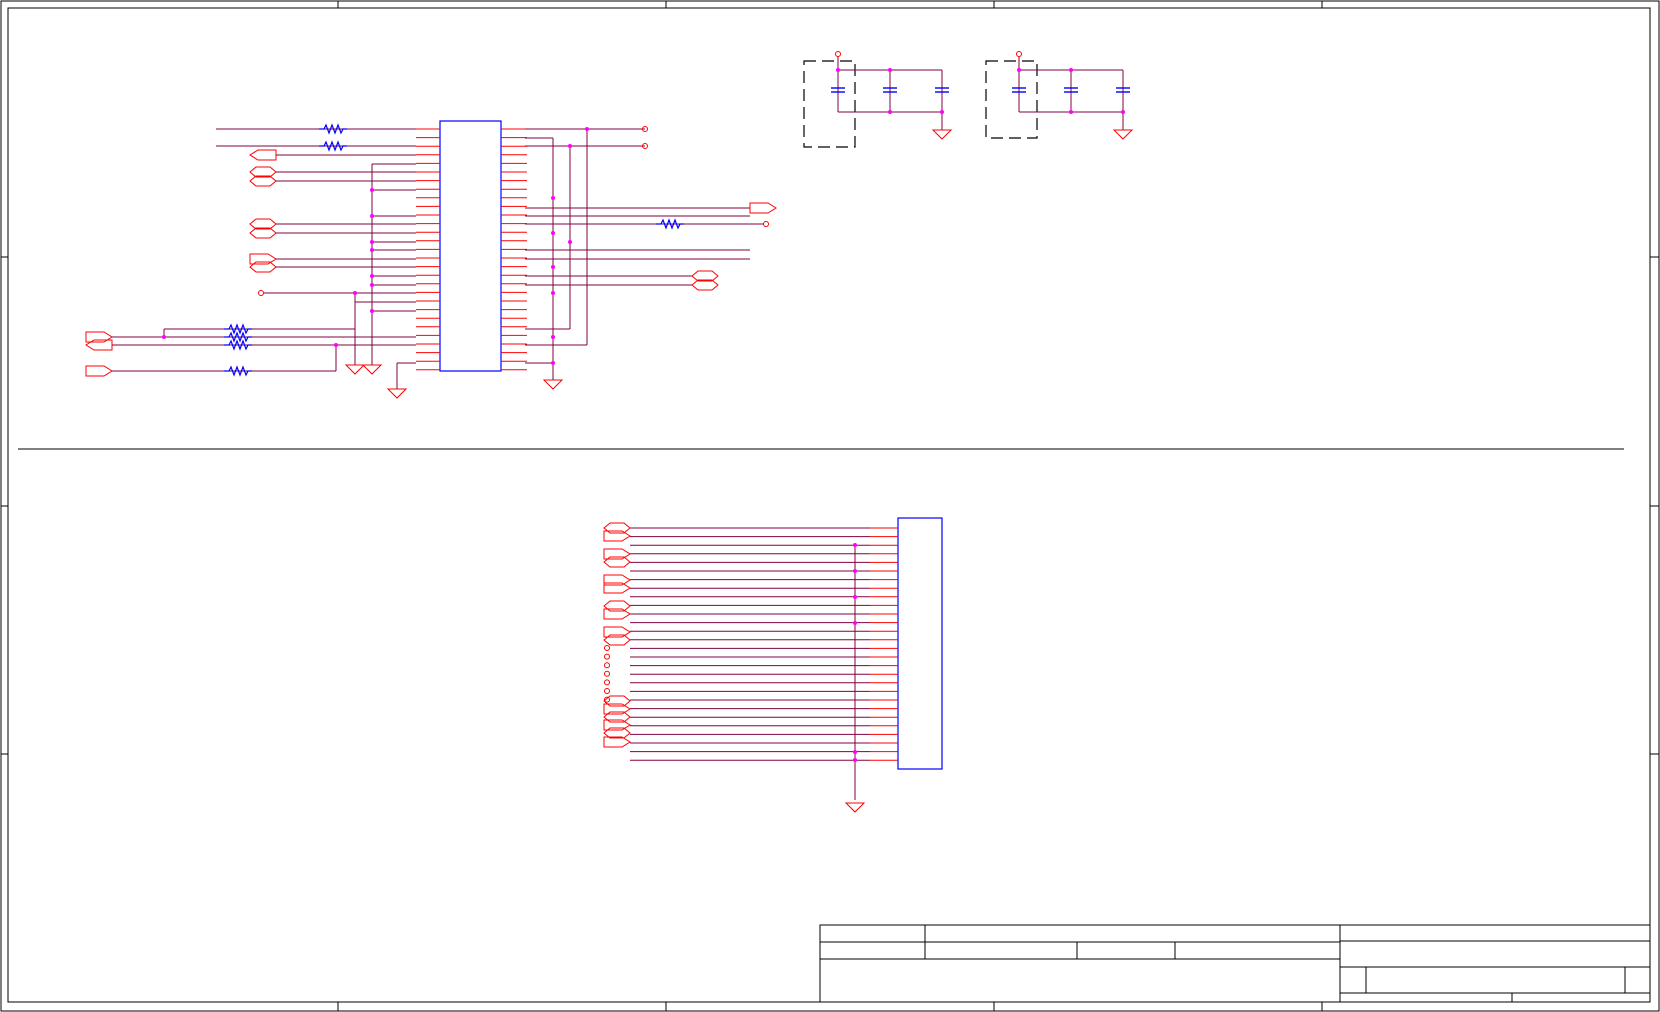  What do you see at coordinates (238, 345) in the screenshot?
I see `resistor-r5` at bounding box center [238, 345].